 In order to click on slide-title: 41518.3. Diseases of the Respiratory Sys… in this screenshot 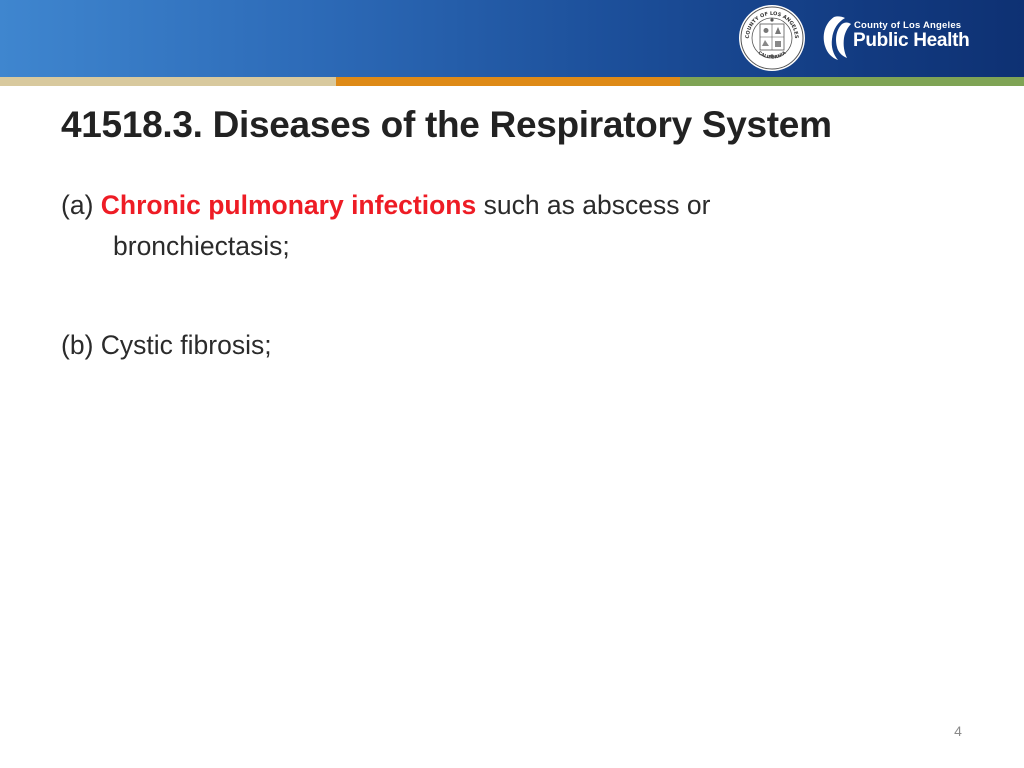, I will do `click(446, 124)`.